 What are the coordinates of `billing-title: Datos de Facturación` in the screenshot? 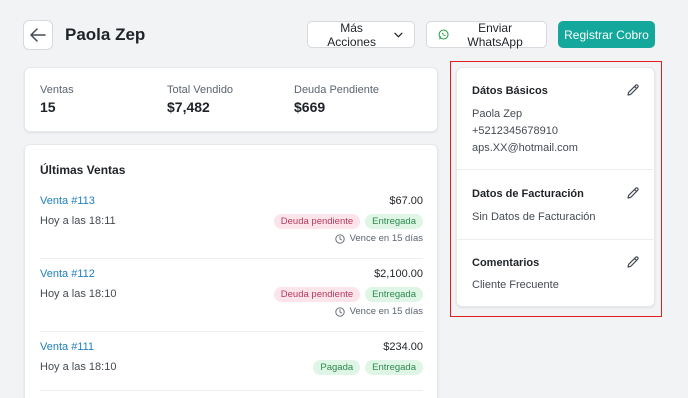 It's located at (528, 194).